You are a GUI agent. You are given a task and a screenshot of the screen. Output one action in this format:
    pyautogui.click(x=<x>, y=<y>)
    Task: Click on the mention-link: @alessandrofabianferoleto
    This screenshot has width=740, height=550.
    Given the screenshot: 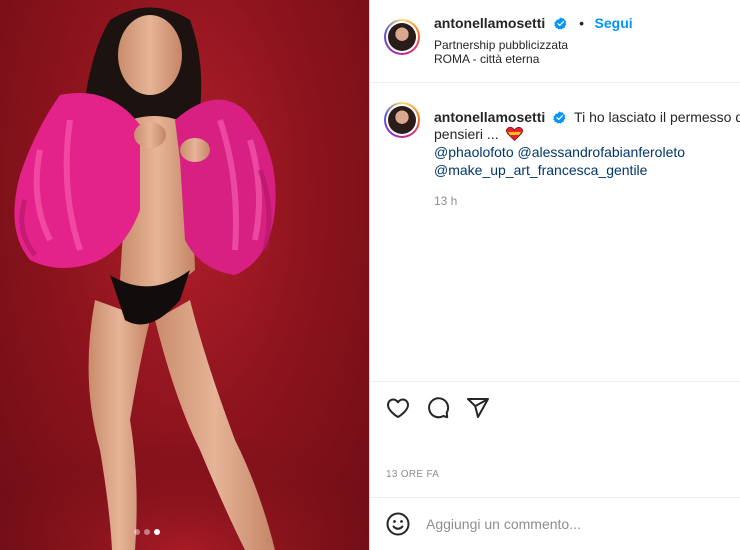 What is the action you would take?
    pyautogui.click(x=602, y=152)
    